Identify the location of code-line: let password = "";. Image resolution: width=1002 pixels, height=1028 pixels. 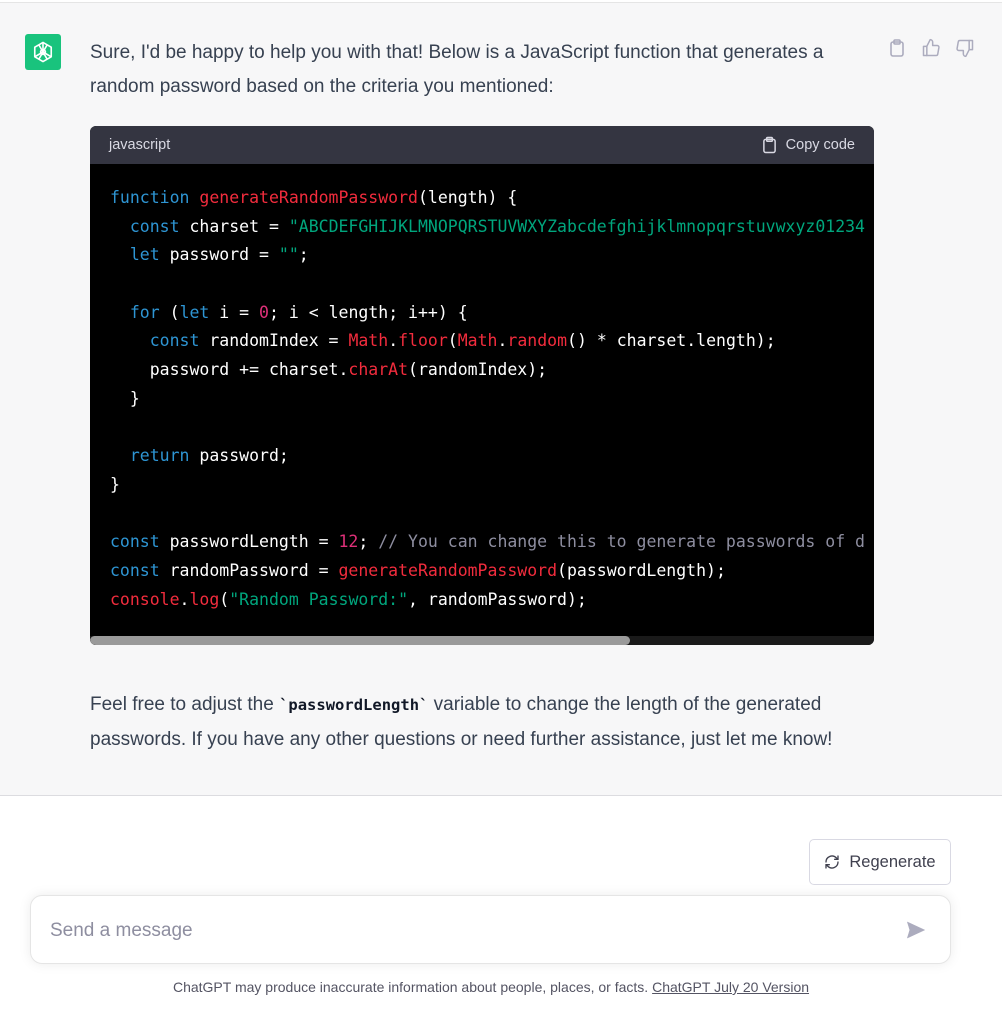
(487, 255).